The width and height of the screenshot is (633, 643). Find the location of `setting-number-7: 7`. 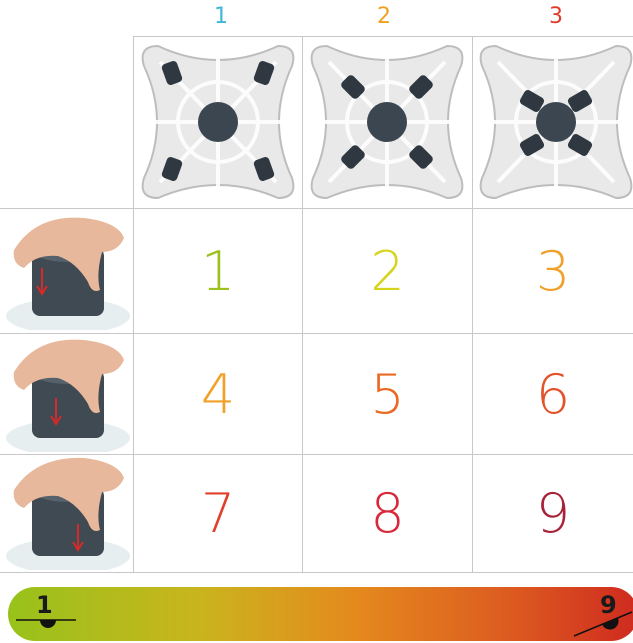

setting-number-7: 7 is located at coordinates (218, 513).